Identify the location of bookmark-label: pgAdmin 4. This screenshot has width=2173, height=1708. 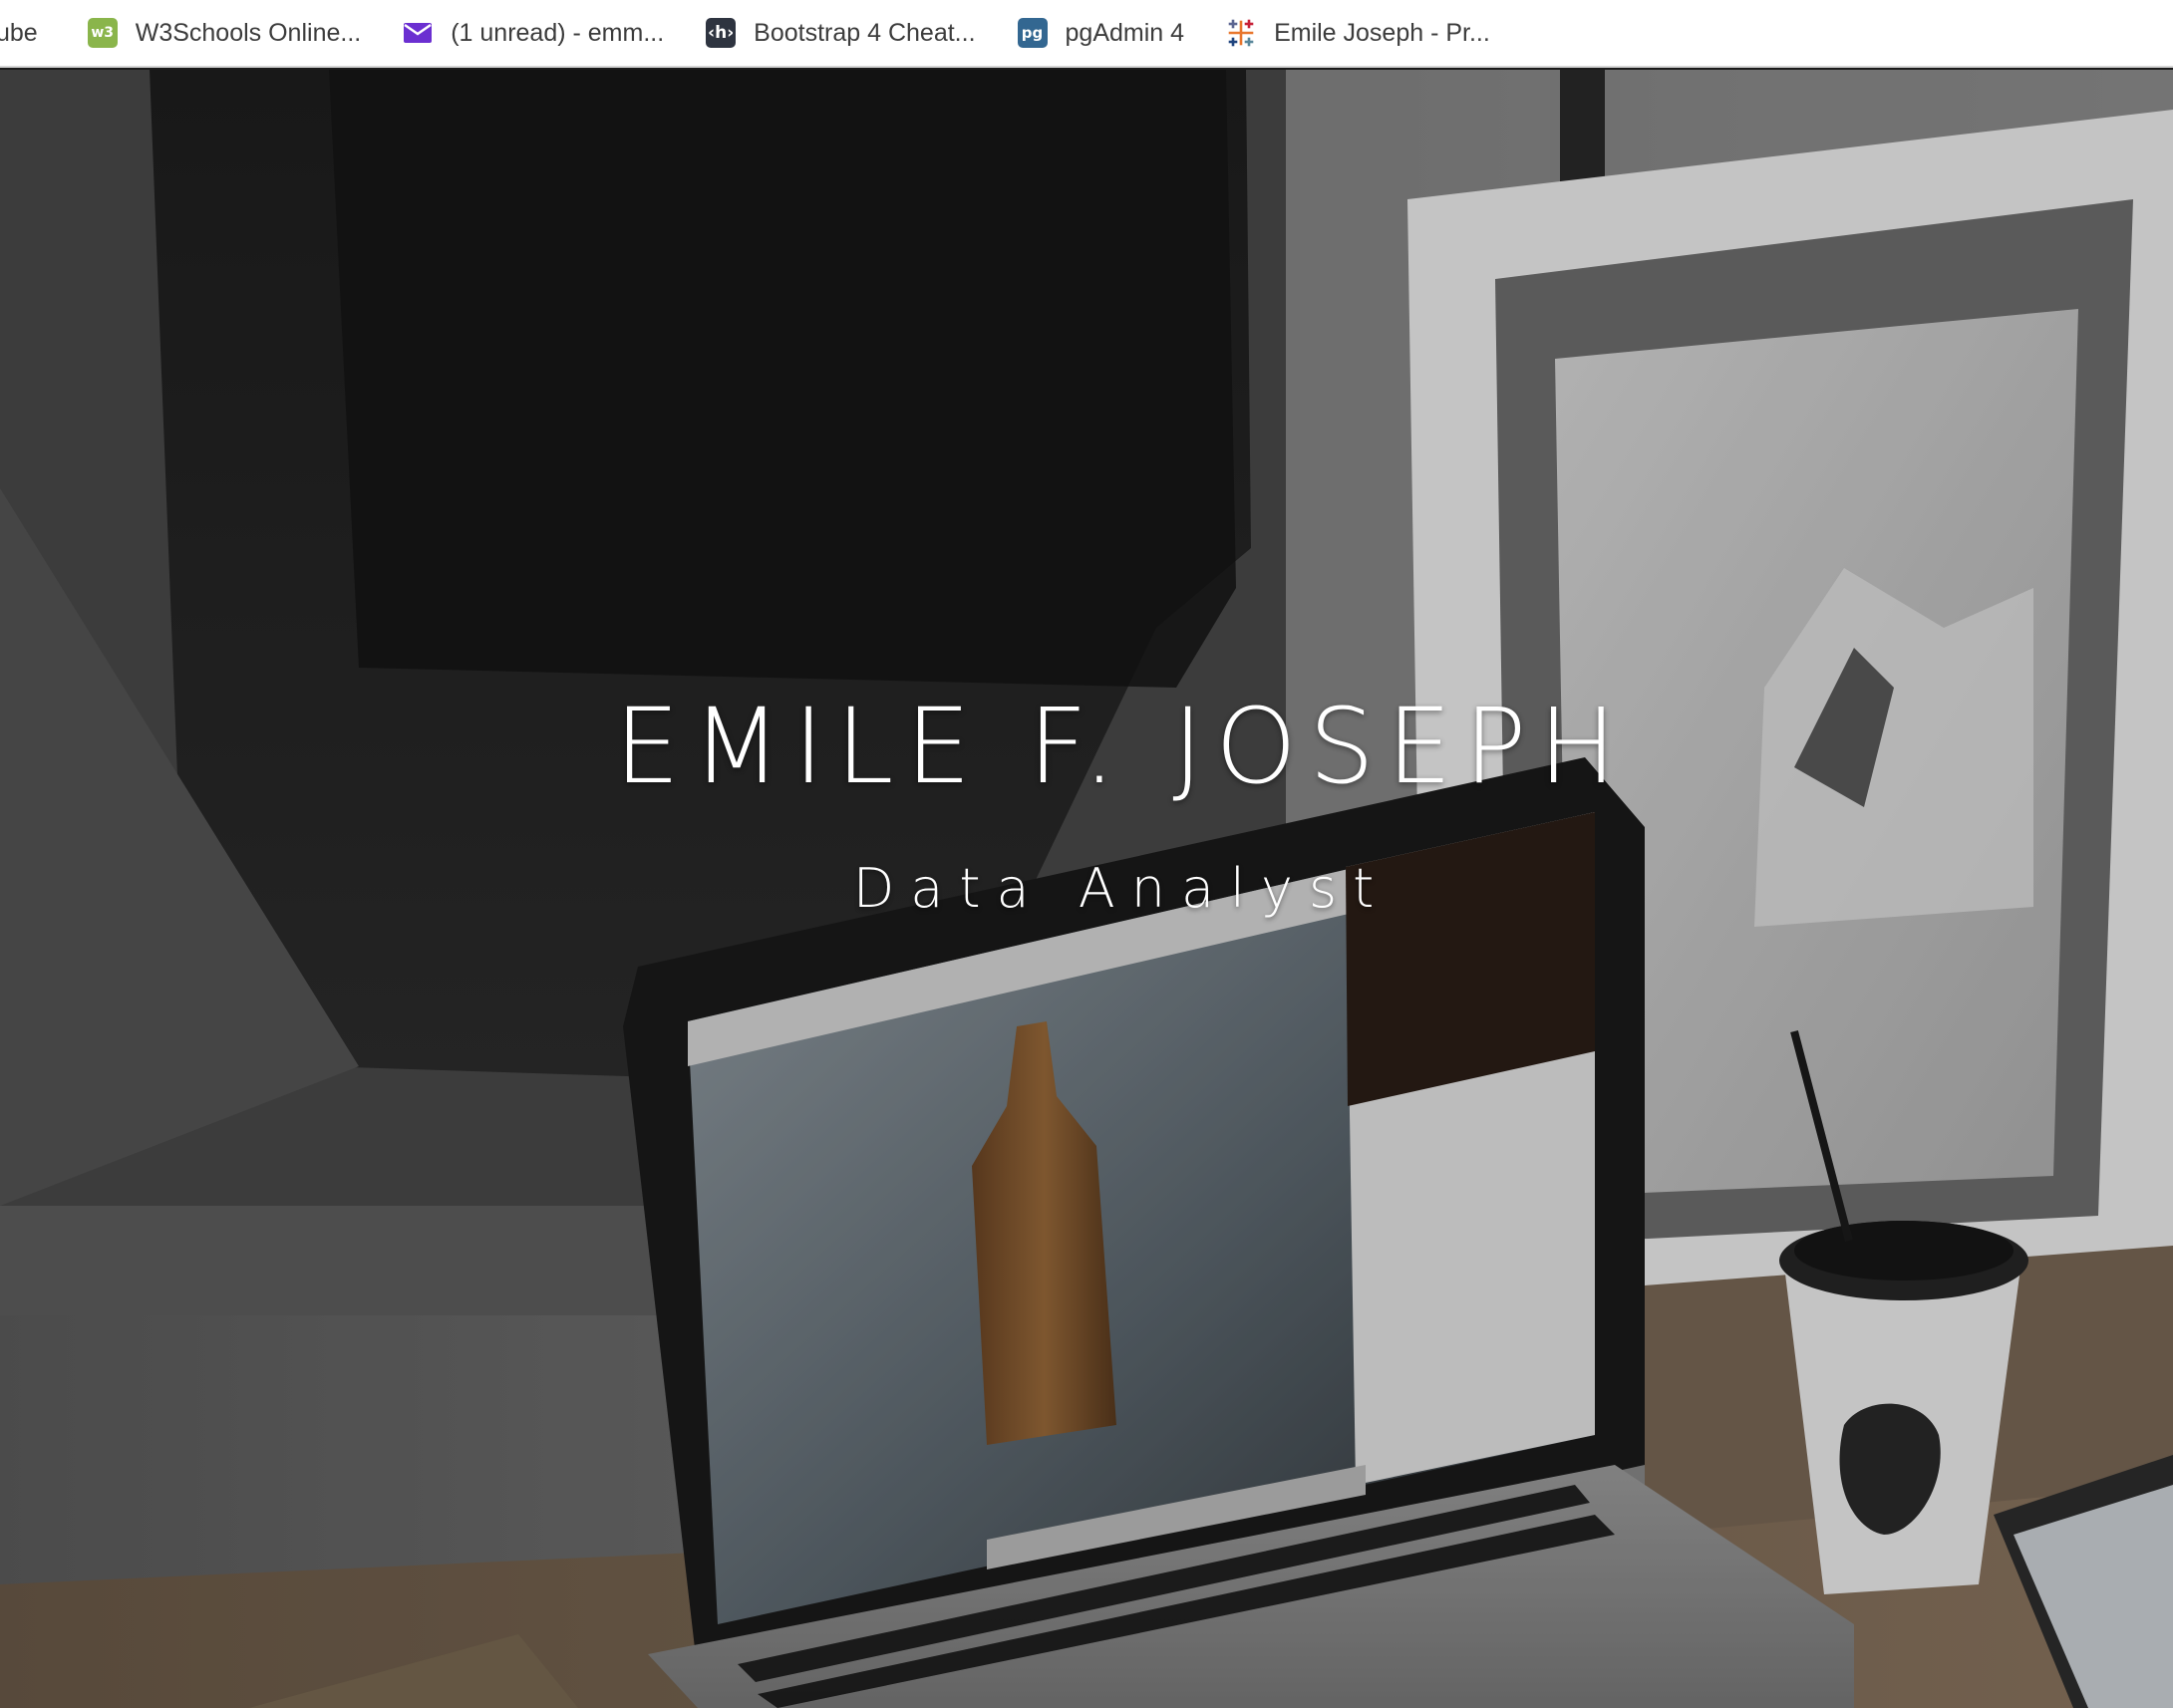
(1125, 32).